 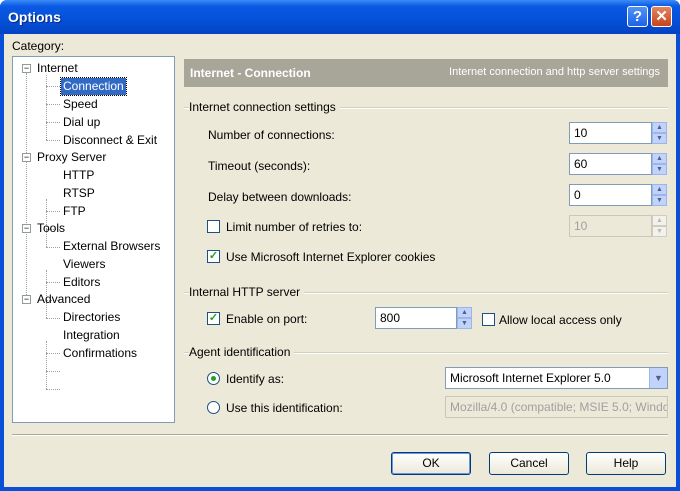 I want to click on identify-as-radio, so click(x=213, y=378).